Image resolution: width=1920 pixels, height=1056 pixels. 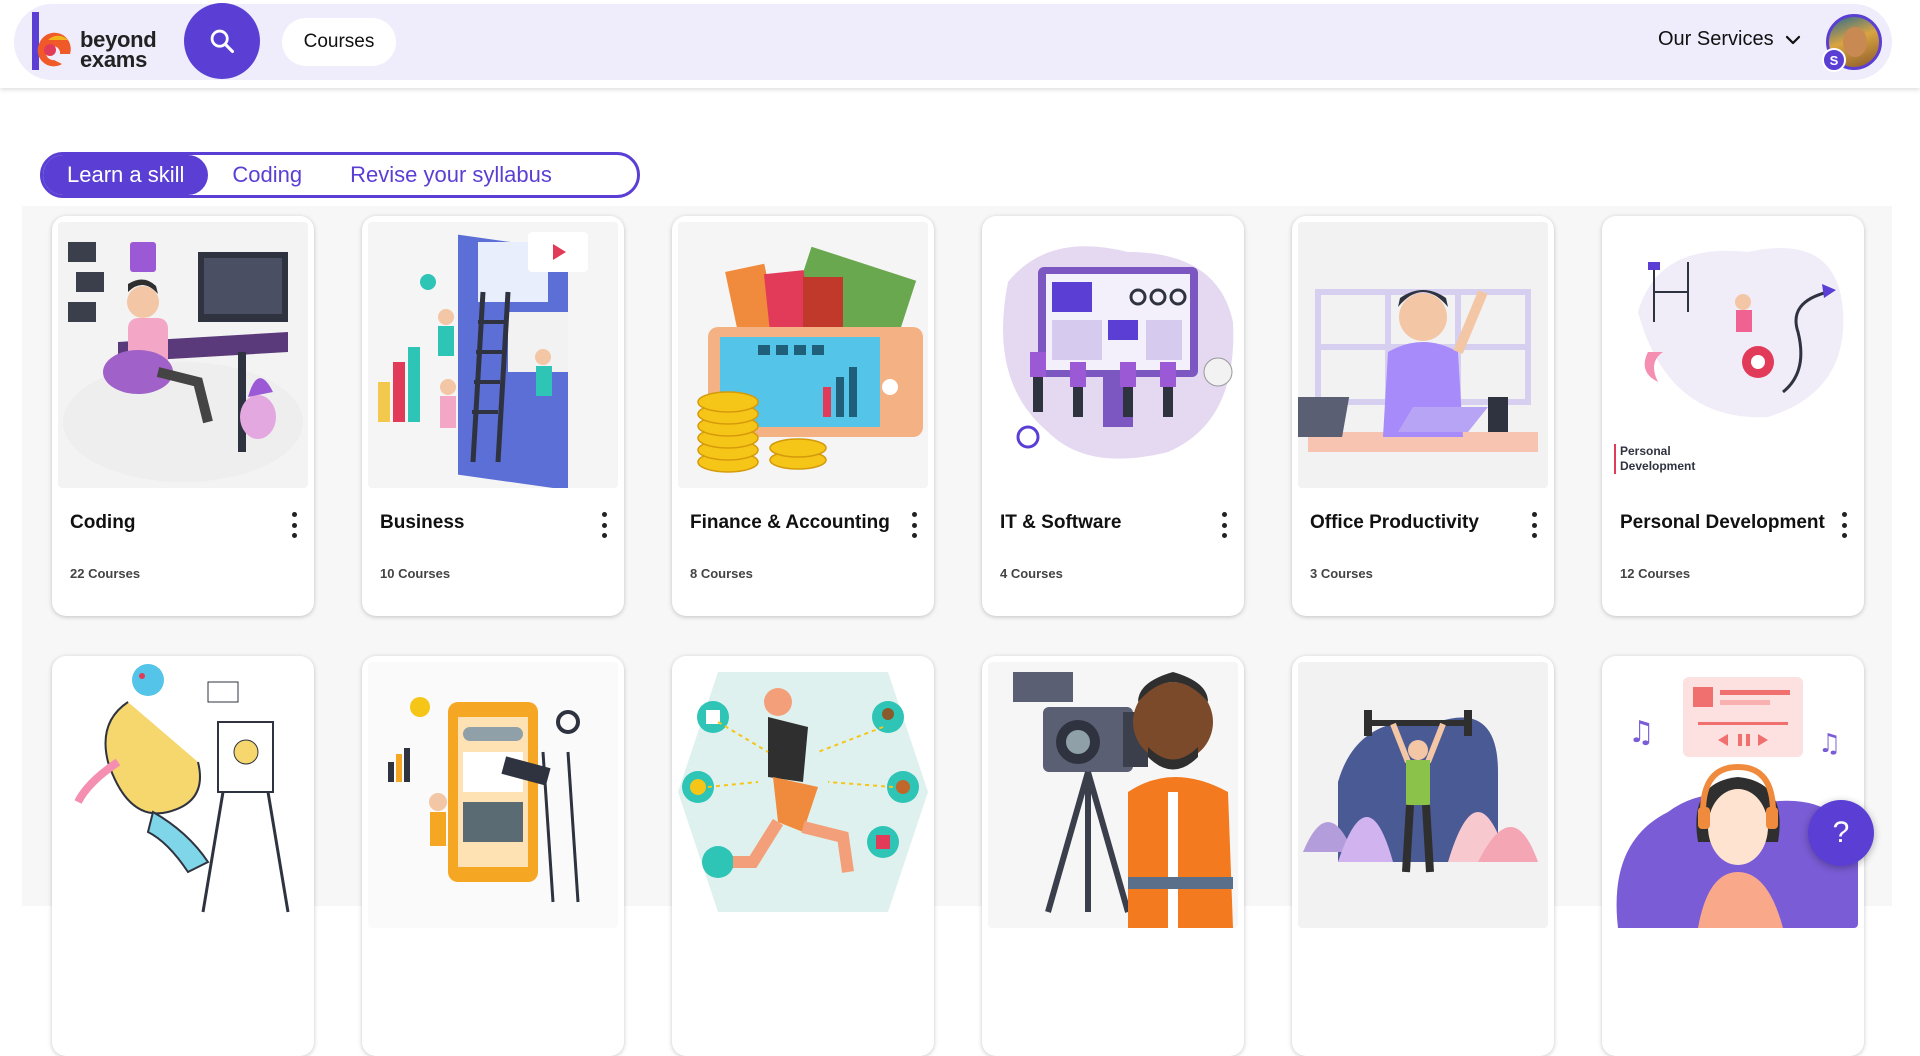 What do you see at coordinates (1792, 39) in the screenshot?
I see `chevron-down-icon` at bounding box center [1792, 39].